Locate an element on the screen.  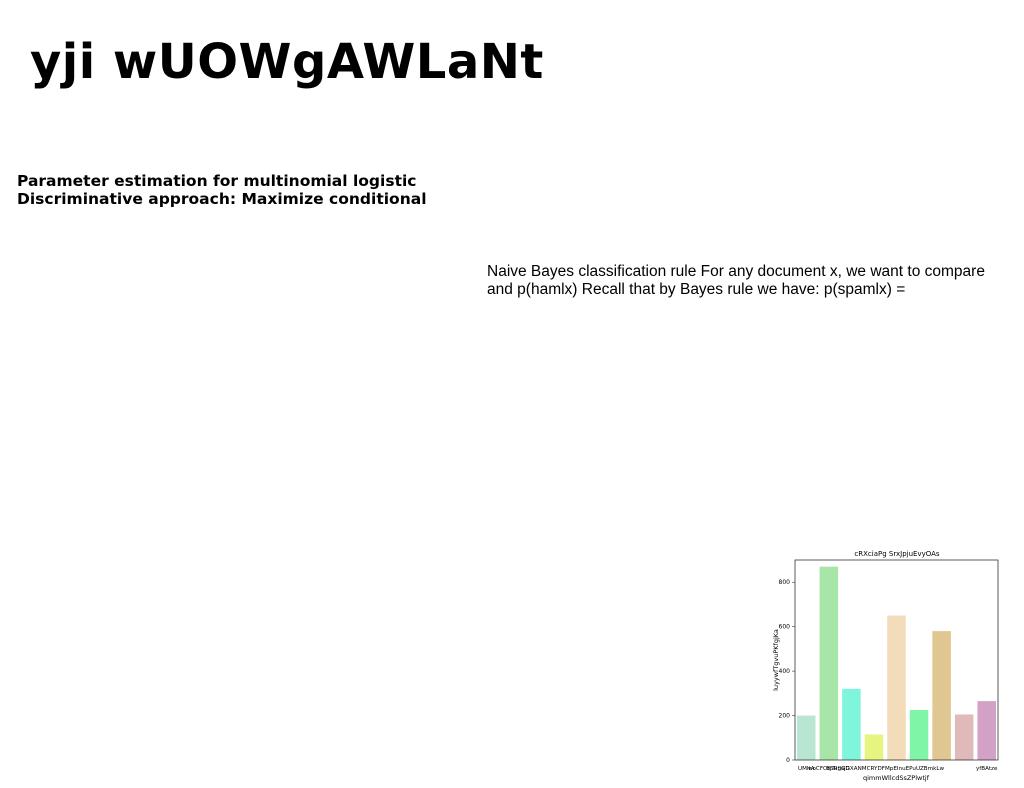
y-tick-label: 200 is located at coordinates (785, 716).